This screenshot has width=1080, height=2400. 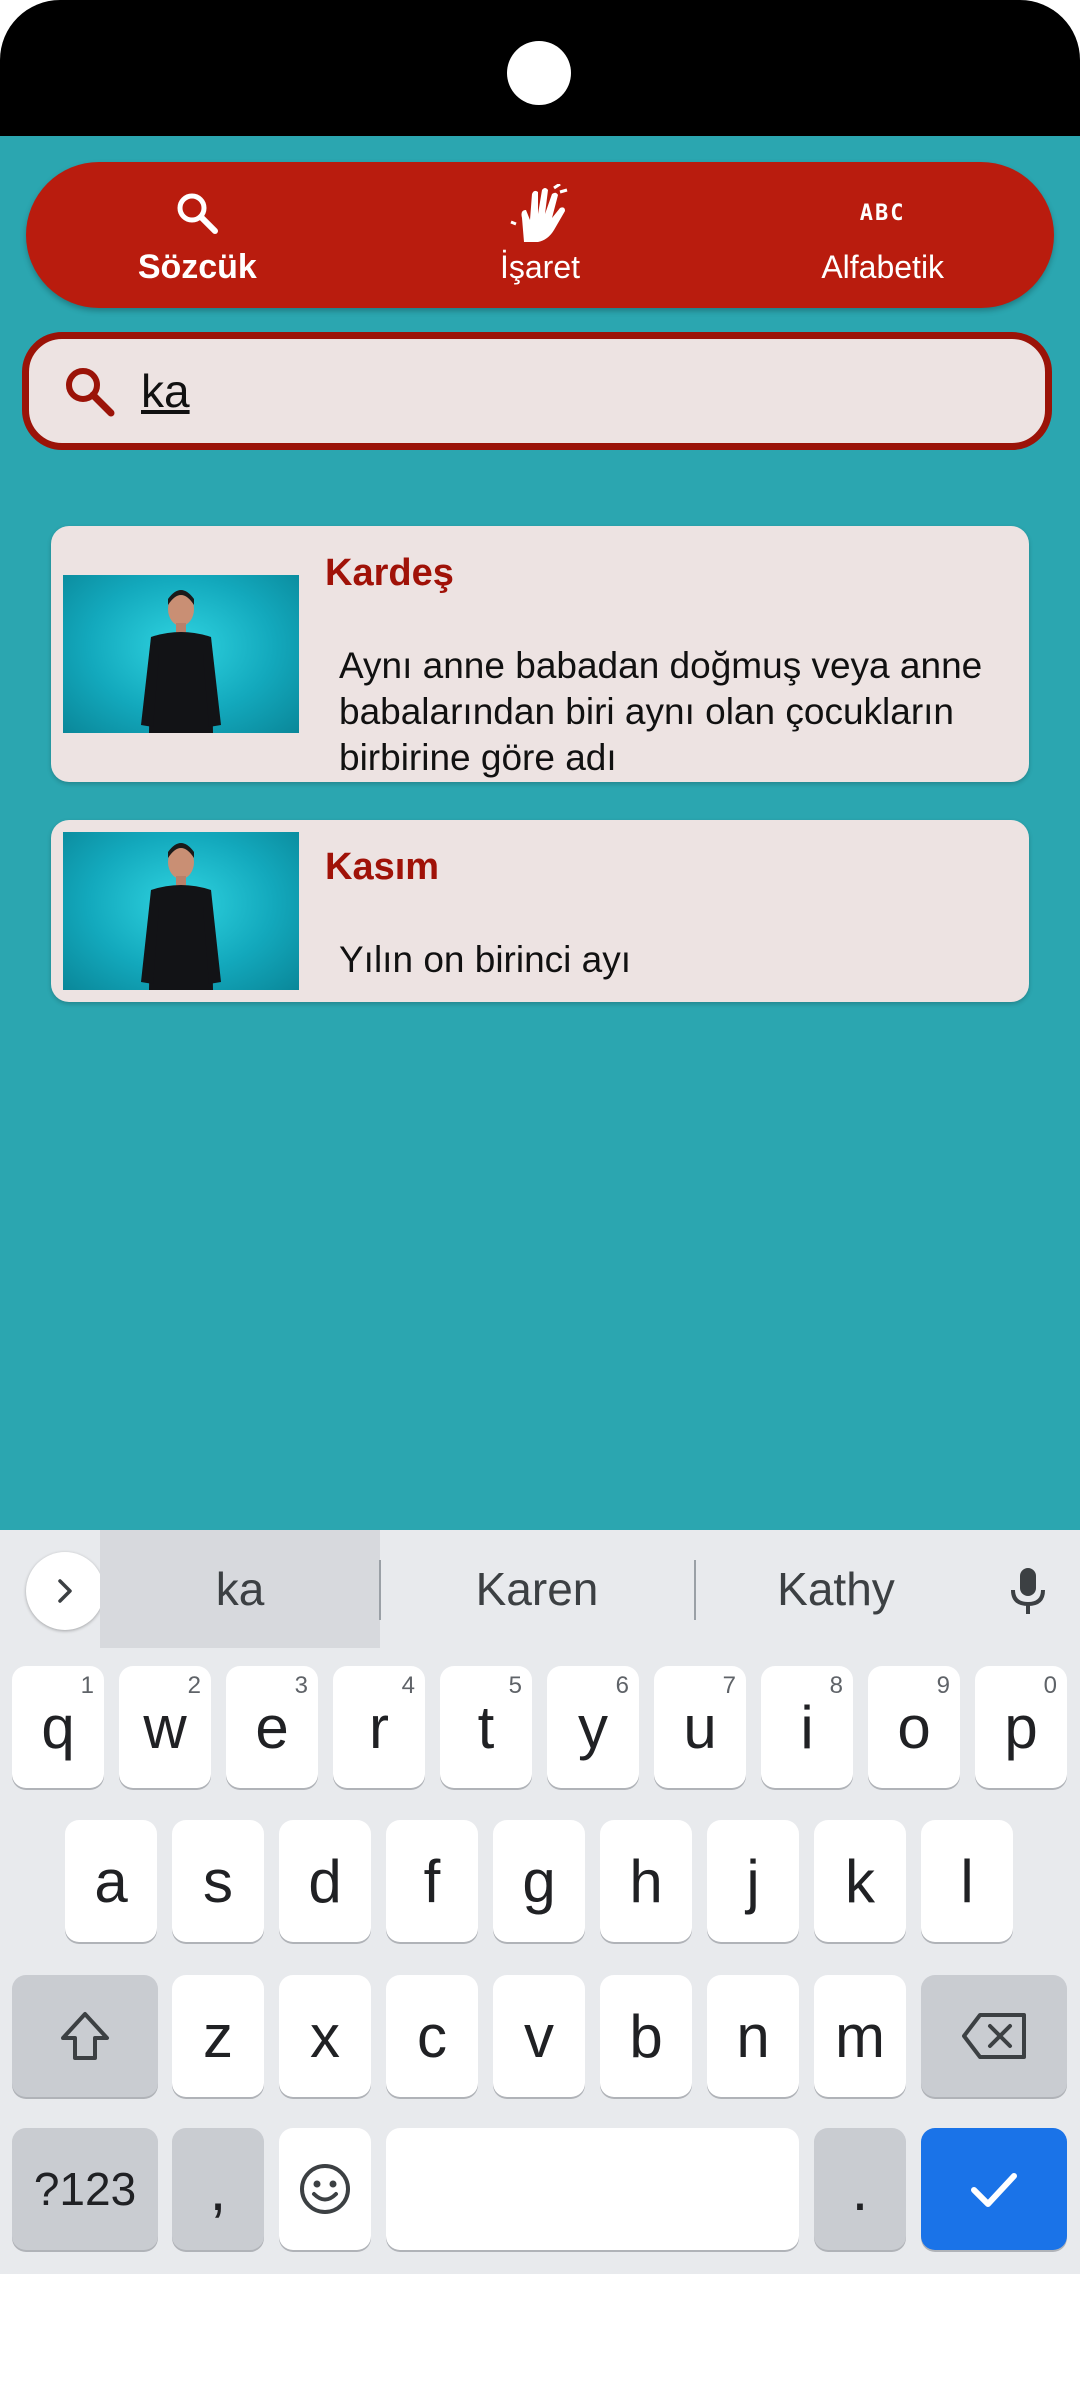 I want to click on abc-icon: ABC, so click(x=883, y=214).